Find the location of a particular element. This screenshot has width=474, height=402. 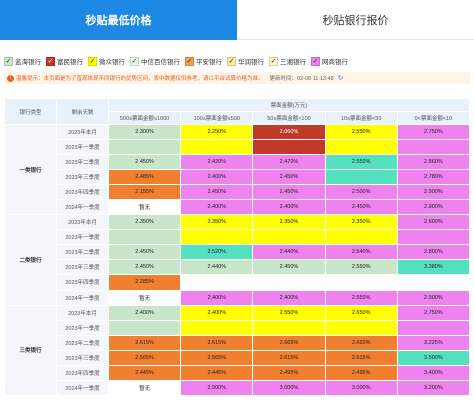

rate-cell: 3.500% is located at coordinates (433, 357).